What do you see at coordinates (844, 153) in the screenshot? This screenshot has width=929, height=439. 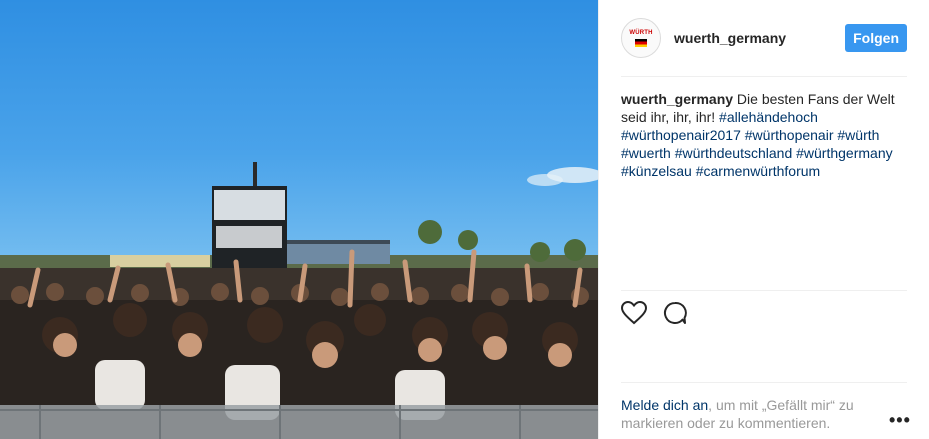 I see `hashtag-link: #würthgermany` at bounding box center [844, 153].